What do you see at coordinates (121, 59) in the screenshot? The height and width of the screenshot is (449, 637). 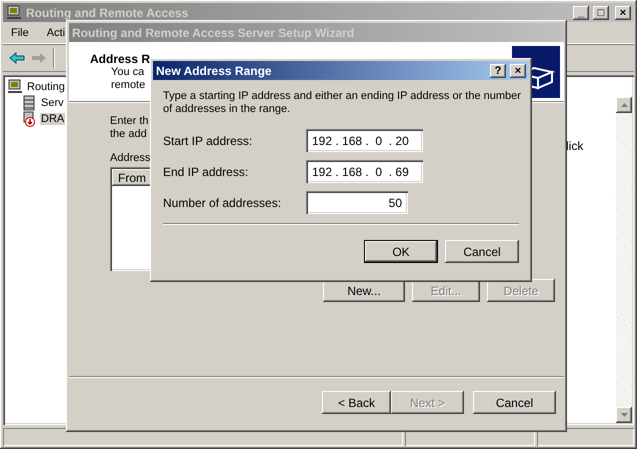 I see `page-title: Address R` at bounding box center [121, 59].